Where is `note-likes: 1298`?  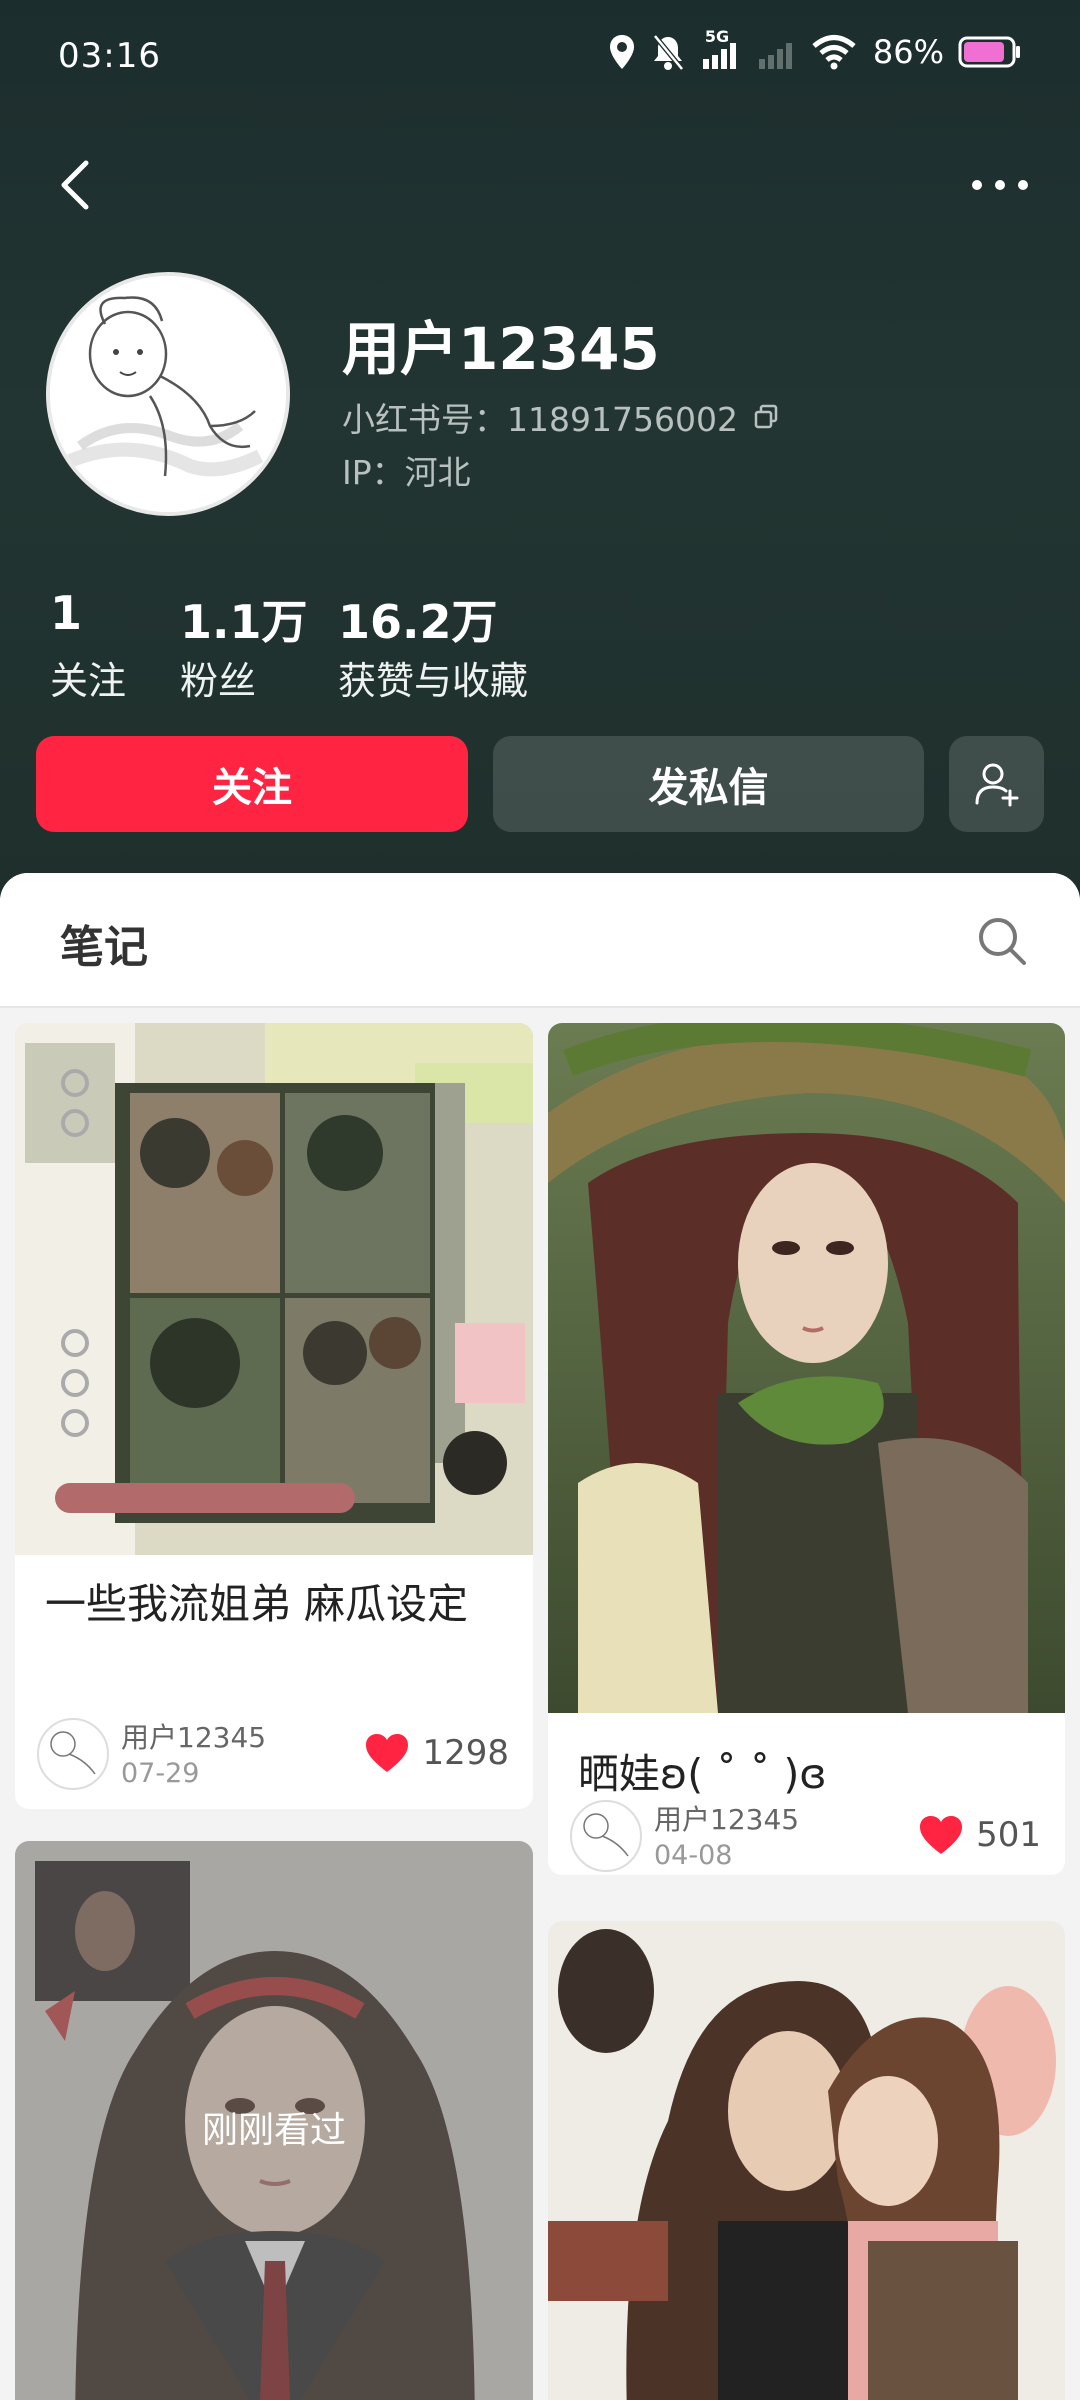 note-likes: 1298 is located at coordinates (436, 1753).